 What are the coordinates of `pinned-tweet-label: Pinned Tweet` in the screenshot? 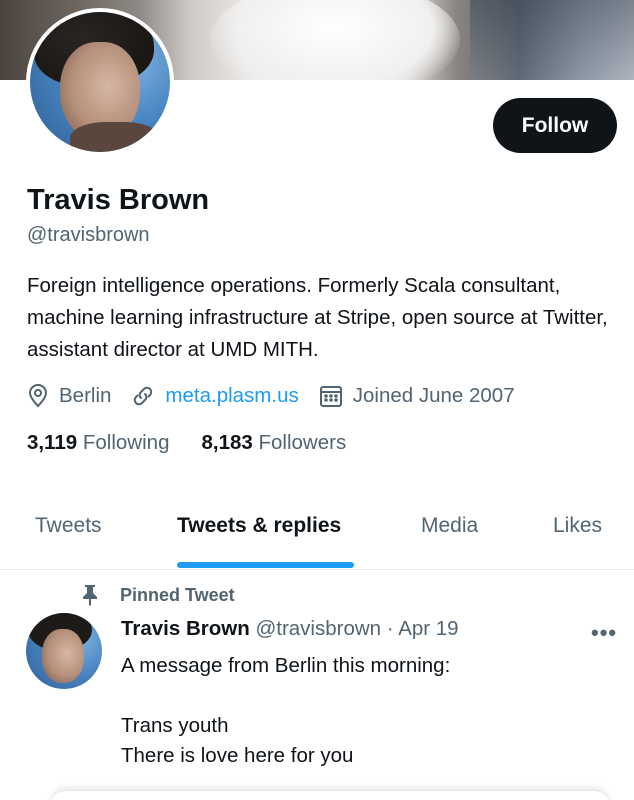 It's located at (157, 595).